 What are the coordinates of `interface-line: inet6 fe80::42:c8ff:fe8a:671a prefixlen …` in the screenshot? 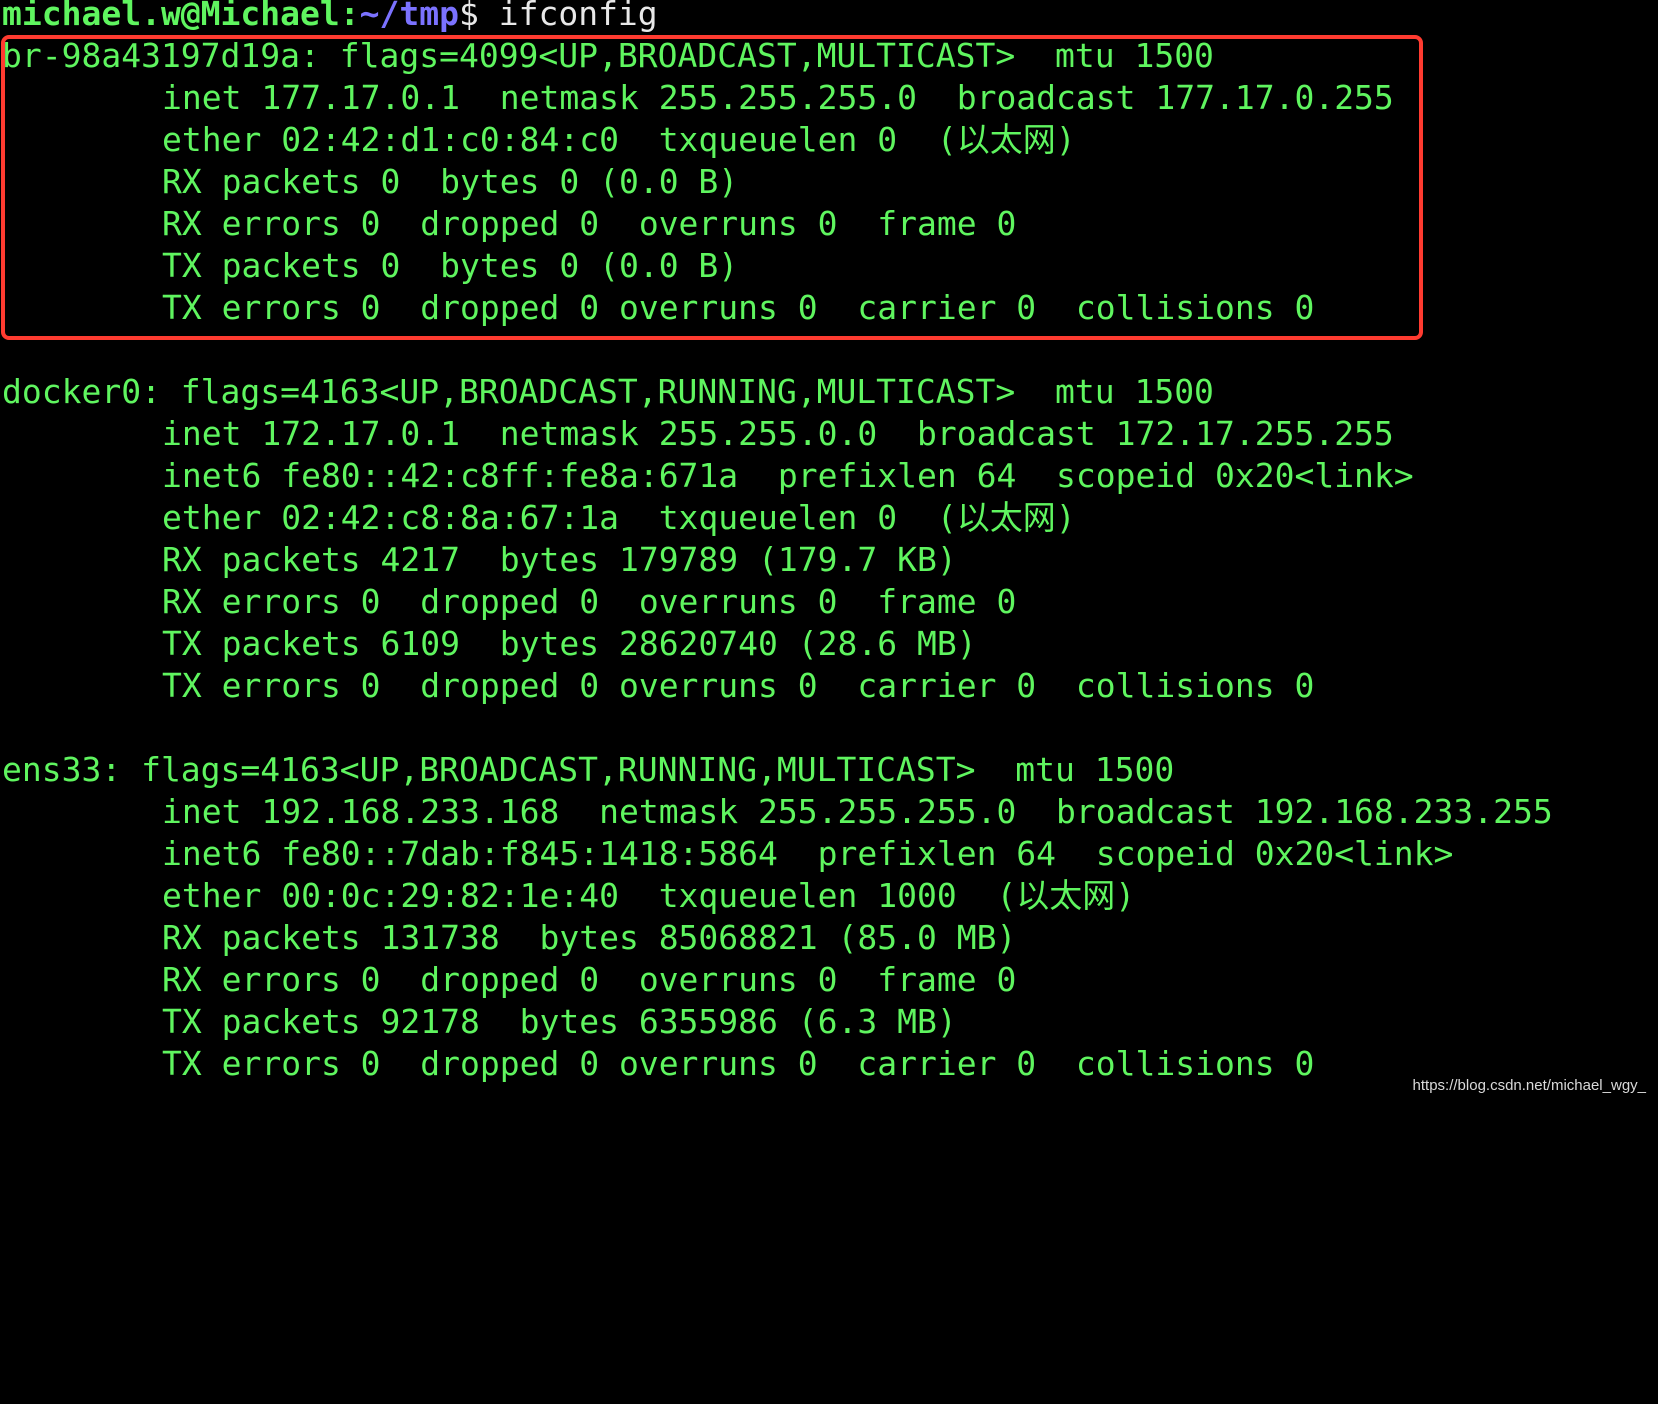 It's located at (788, 475).